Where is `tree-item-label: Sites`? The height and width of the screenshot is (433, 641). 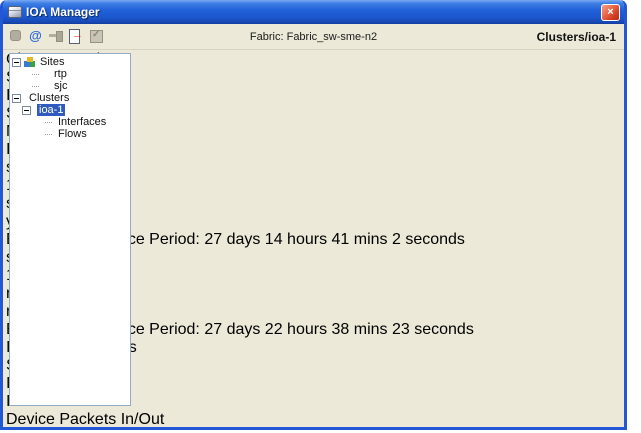 tree-item-label: Sites is located at coordinates (52, 62).